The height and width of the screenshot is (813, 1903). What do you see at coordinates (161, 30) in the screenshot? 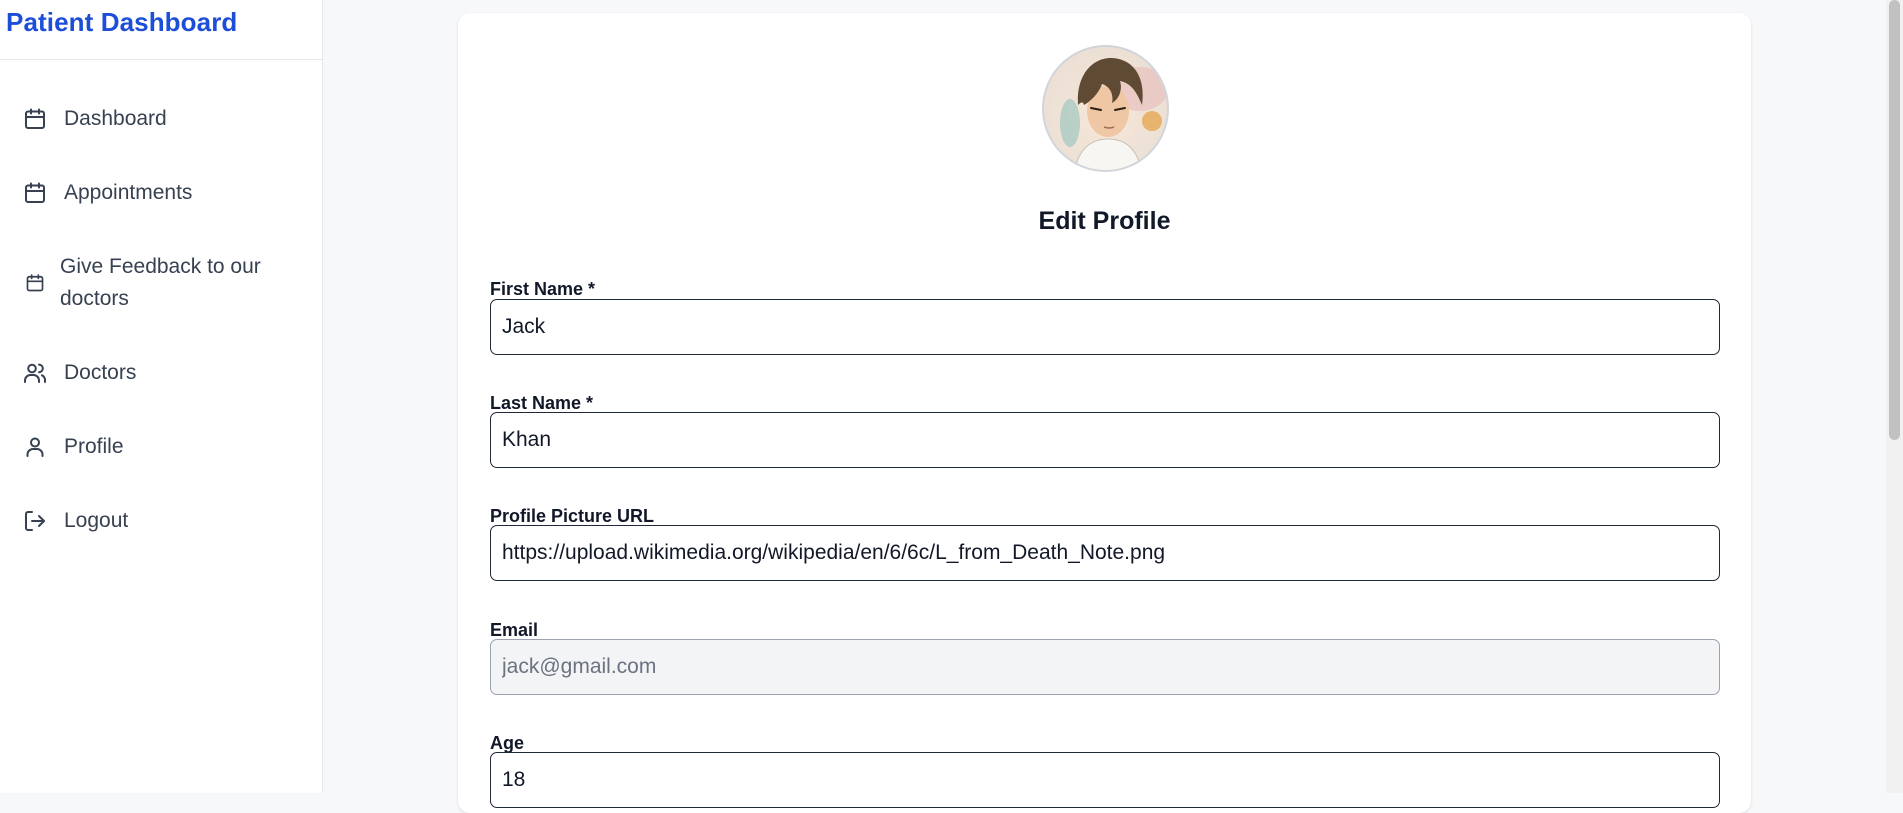
I see `app-brand-title: Patient Dashboard` at bounding box center [161, 30].